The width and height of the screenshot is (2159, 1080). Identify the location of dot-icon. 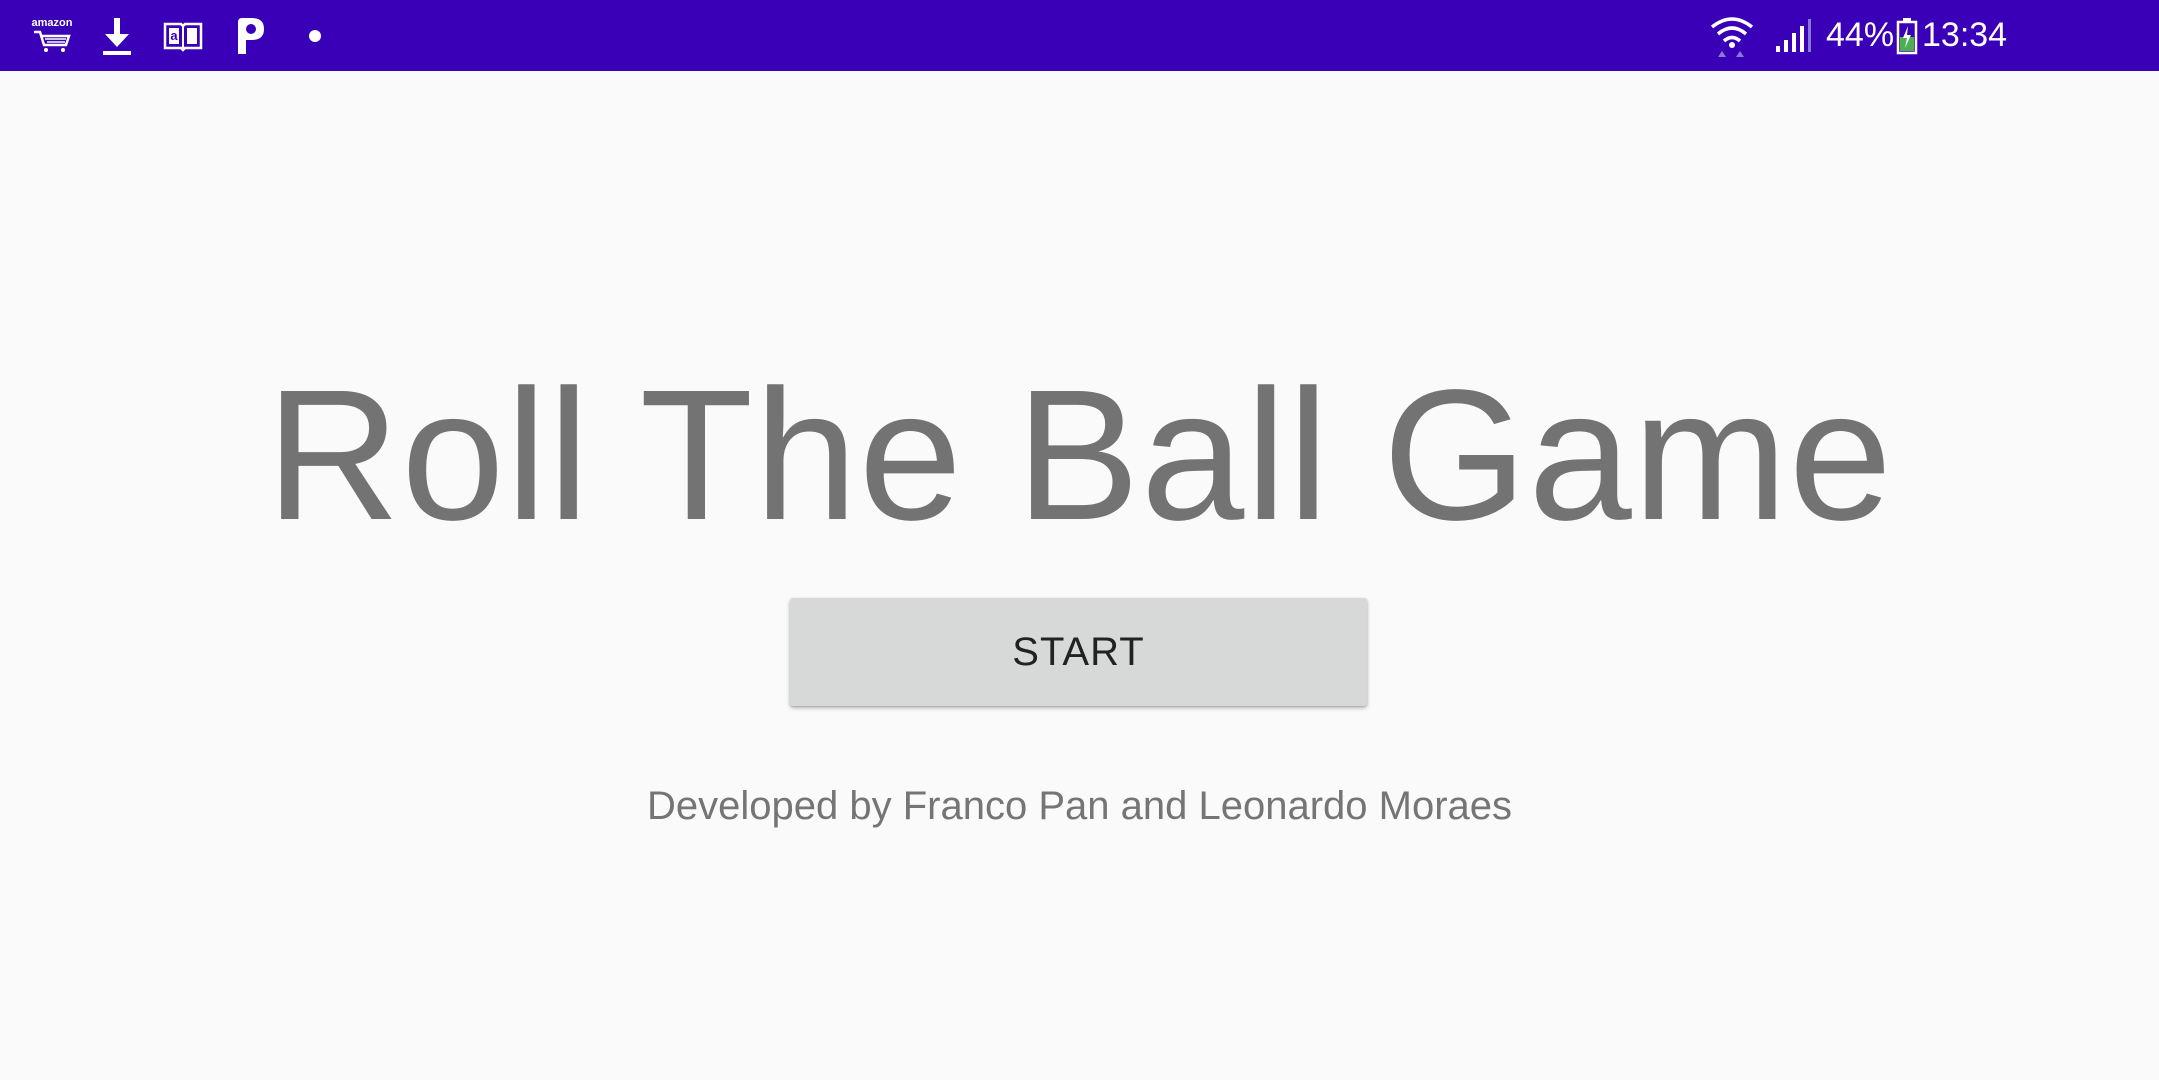
(315, 35).